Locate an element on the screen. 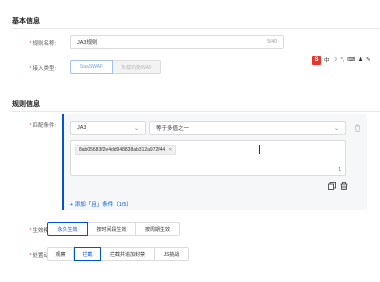  basic-info-title: 基本信息 is located at coordinates (26, 21).